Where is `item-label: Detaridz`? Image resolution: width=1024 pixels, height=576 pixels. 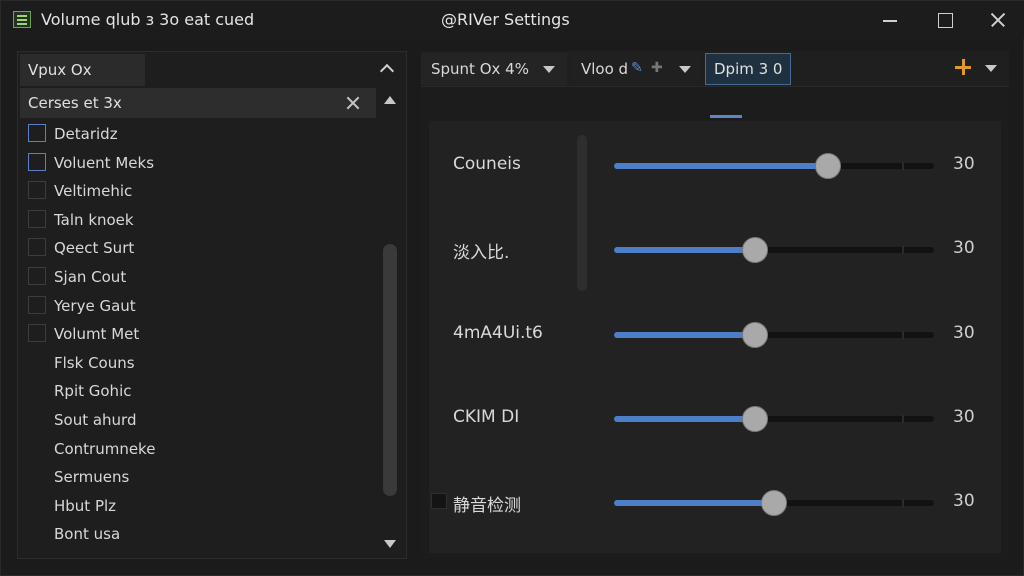
item-label: Detaridz is located at coordinates (86, 134).